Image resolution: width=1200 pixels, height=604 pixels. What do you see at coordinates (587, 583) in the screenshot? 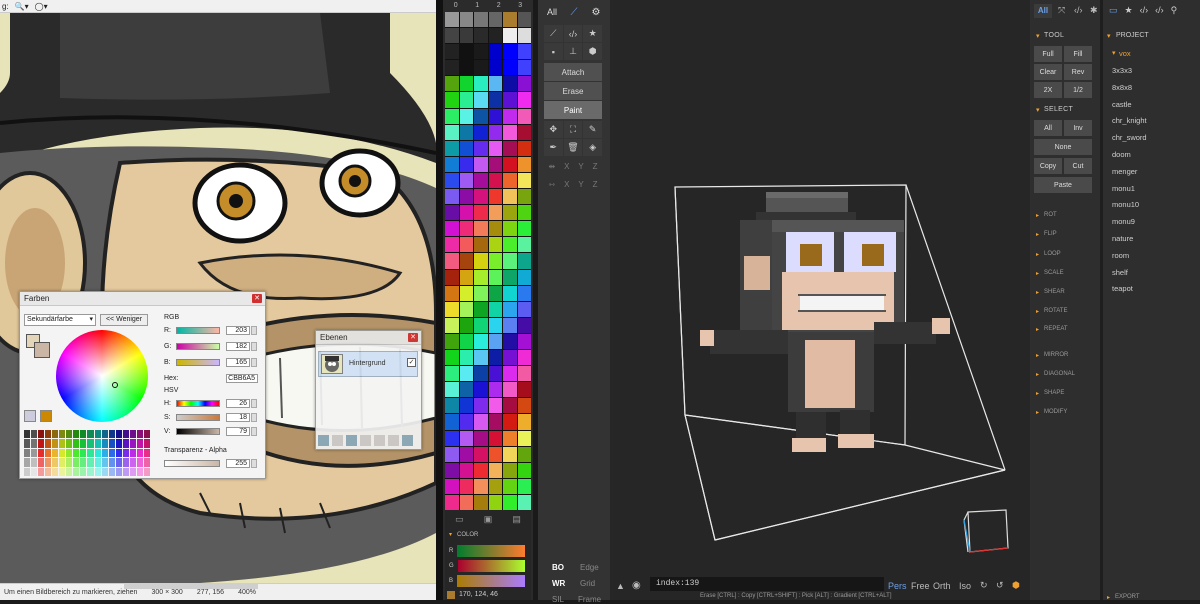
I see `grid-toggle: Grid` at bounding box center [587, 583].